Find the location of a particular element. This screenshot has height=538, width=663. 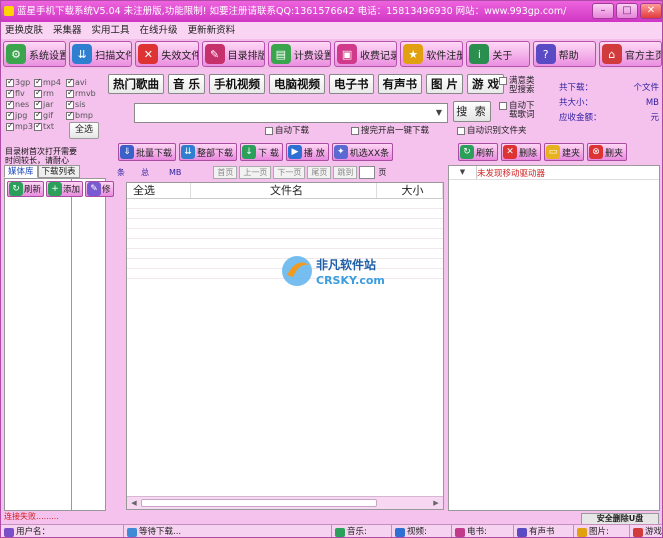

remove-folder-icon: ⊗ is located at coordinates (596, 152).